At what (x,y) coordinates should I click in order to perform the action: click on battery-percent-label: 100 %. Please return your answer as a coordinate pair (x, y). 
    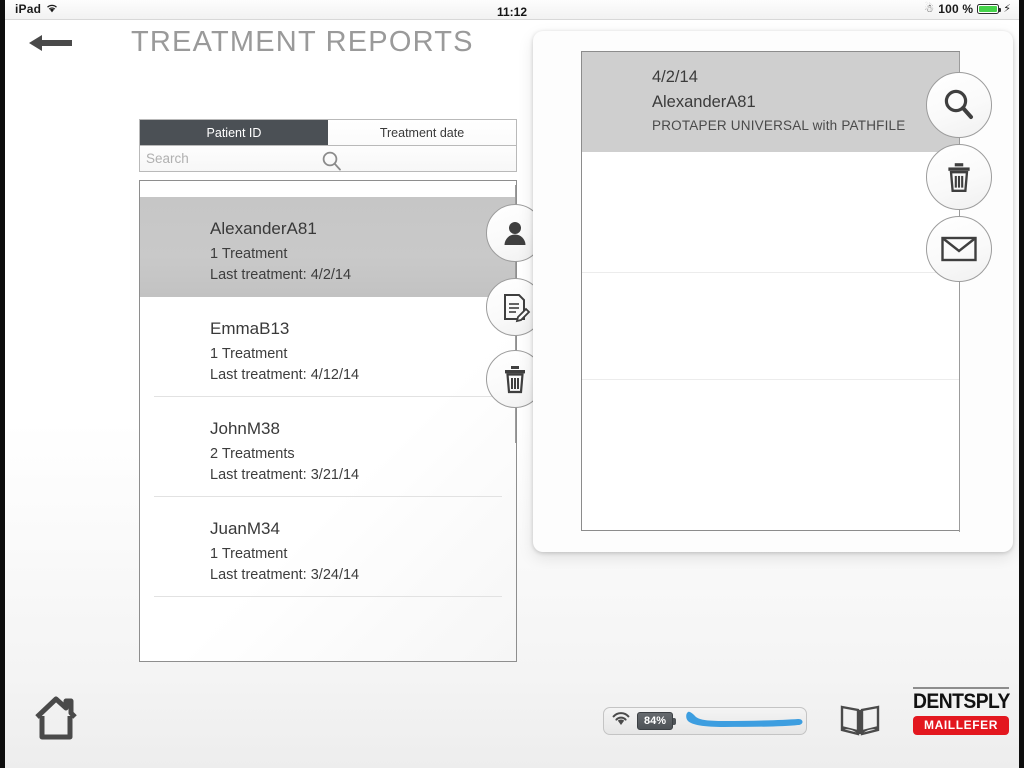
    Looking at the image, I should click on (956, 9).